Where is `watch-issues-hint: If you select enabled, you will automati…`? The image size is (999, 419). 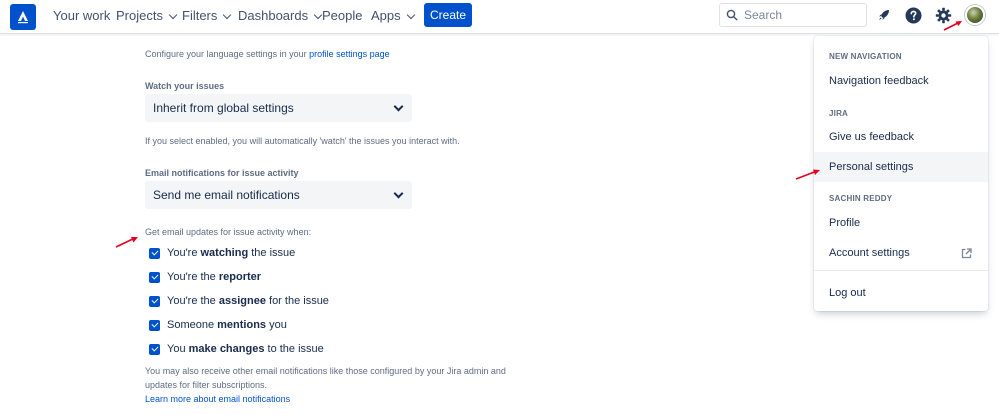 watch-issues-hint: If you select enabled, you will automati… is located at coordinates (302, 141).